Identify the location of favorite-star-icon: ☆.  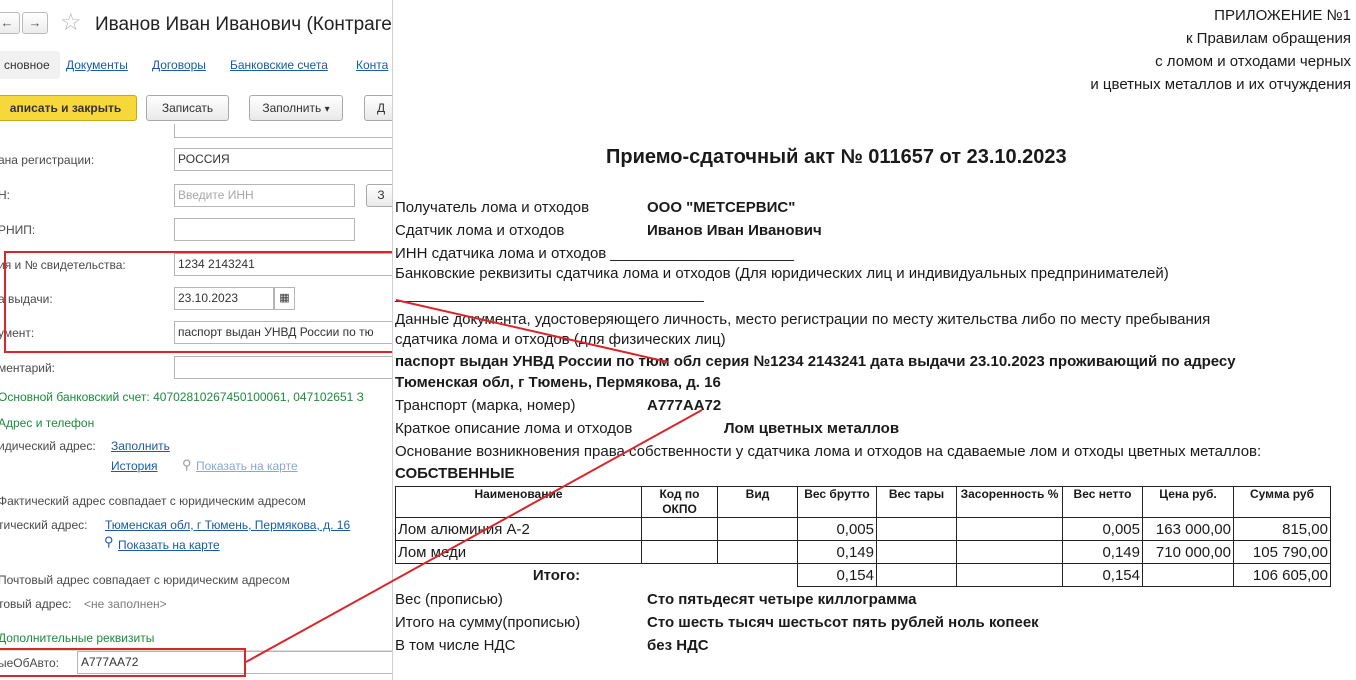
(71, 23).